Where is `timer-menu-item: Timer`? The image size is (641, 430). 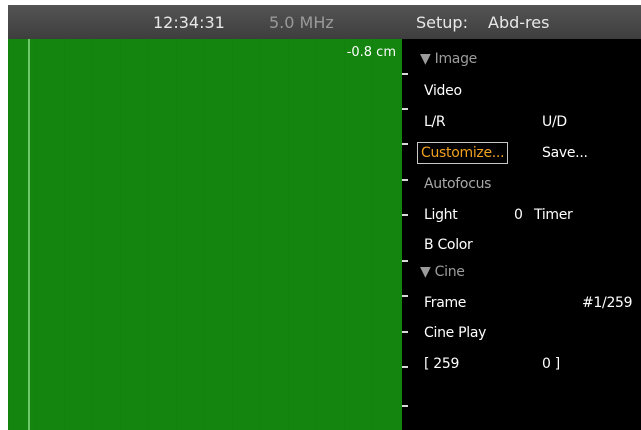
timer-menu-item: Timer is located at coordinates (553, 215).